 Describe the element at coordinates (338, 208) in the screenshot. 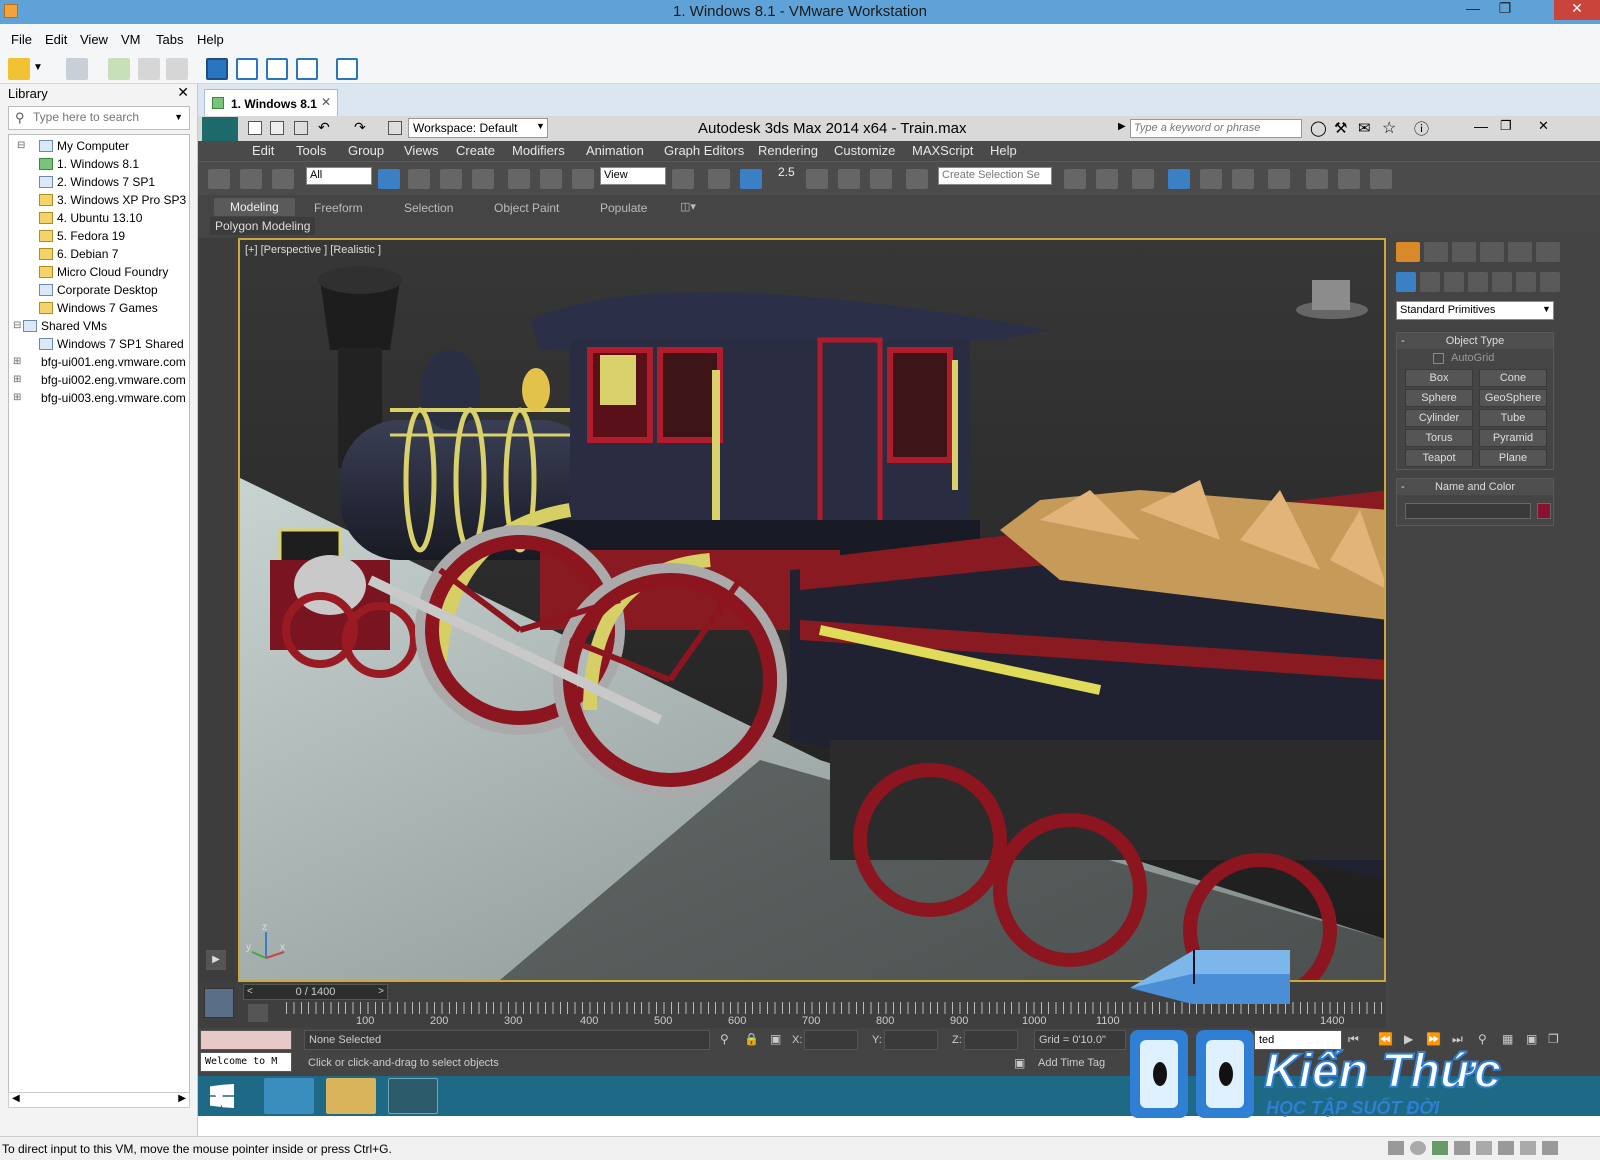

I see `ribbon-tab-freeform: Freeform` at that location.